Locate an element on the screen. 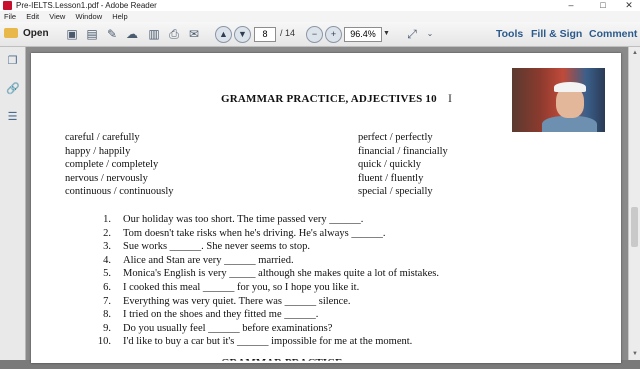 Image resolution: width=640 pixels, height=369 pixels. presenter-cap is located at coordinates (570, 87).